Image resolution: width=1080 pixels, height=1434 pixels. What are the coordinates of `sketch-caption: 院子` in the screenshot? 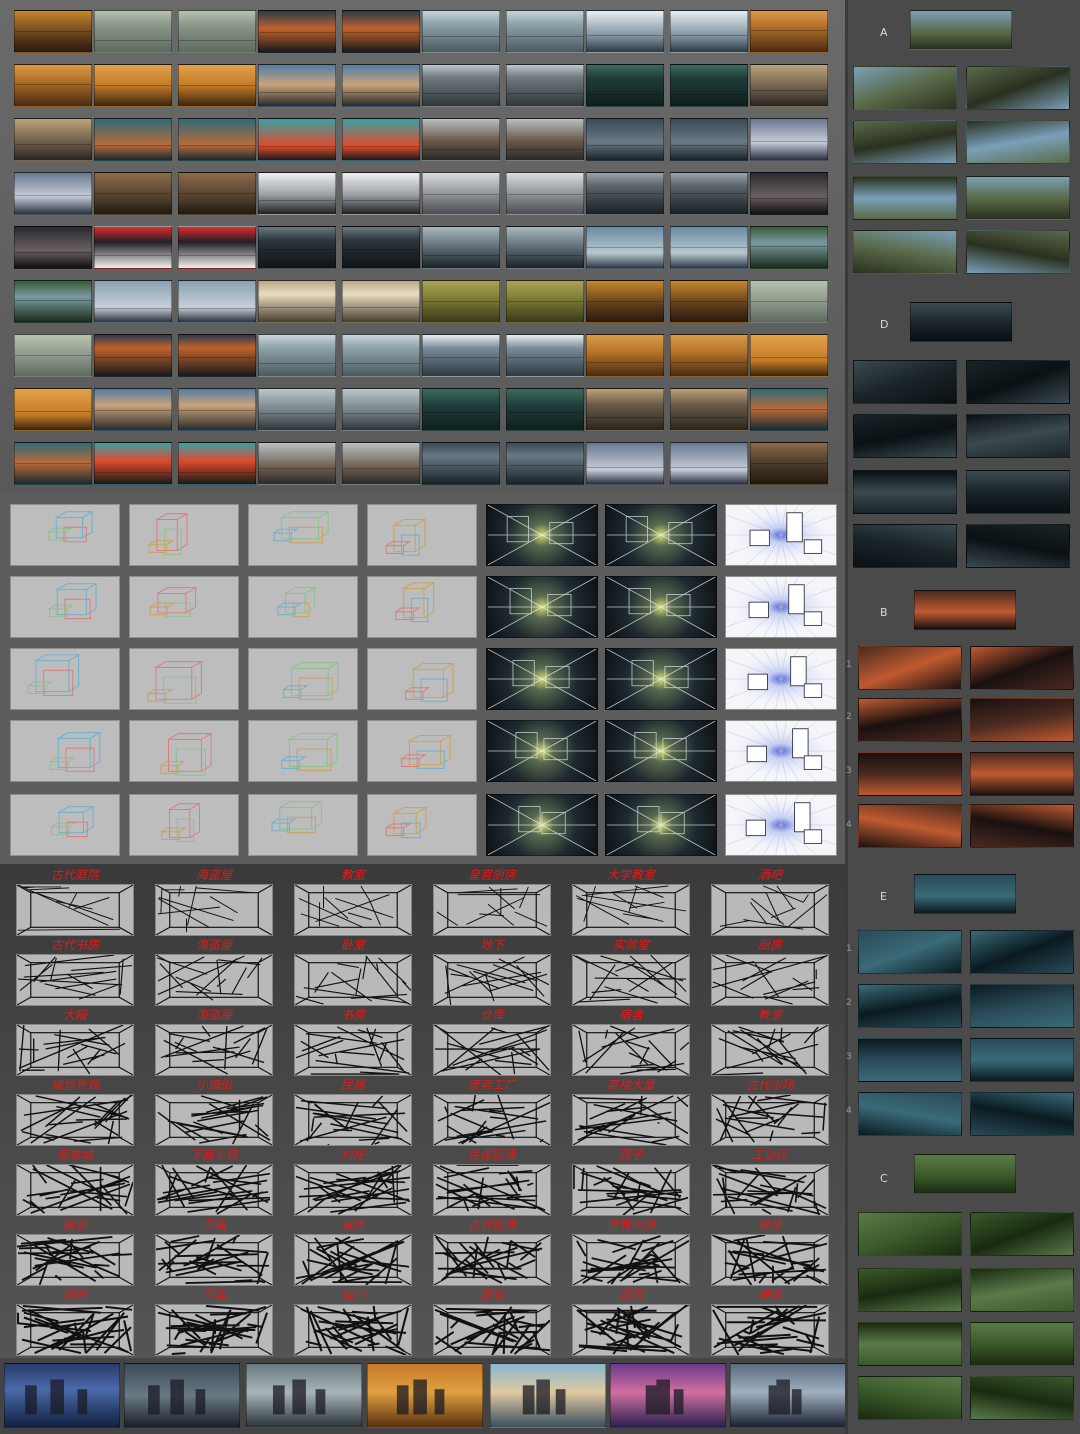 It's located at (630, 1155).